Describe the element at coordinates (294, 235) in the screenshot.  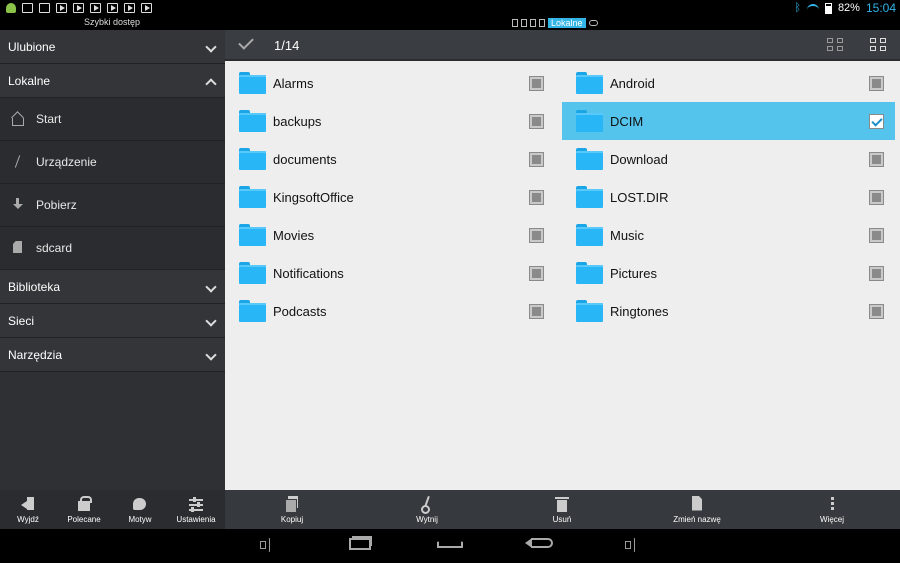
I see `file-name: Movies` at that location.